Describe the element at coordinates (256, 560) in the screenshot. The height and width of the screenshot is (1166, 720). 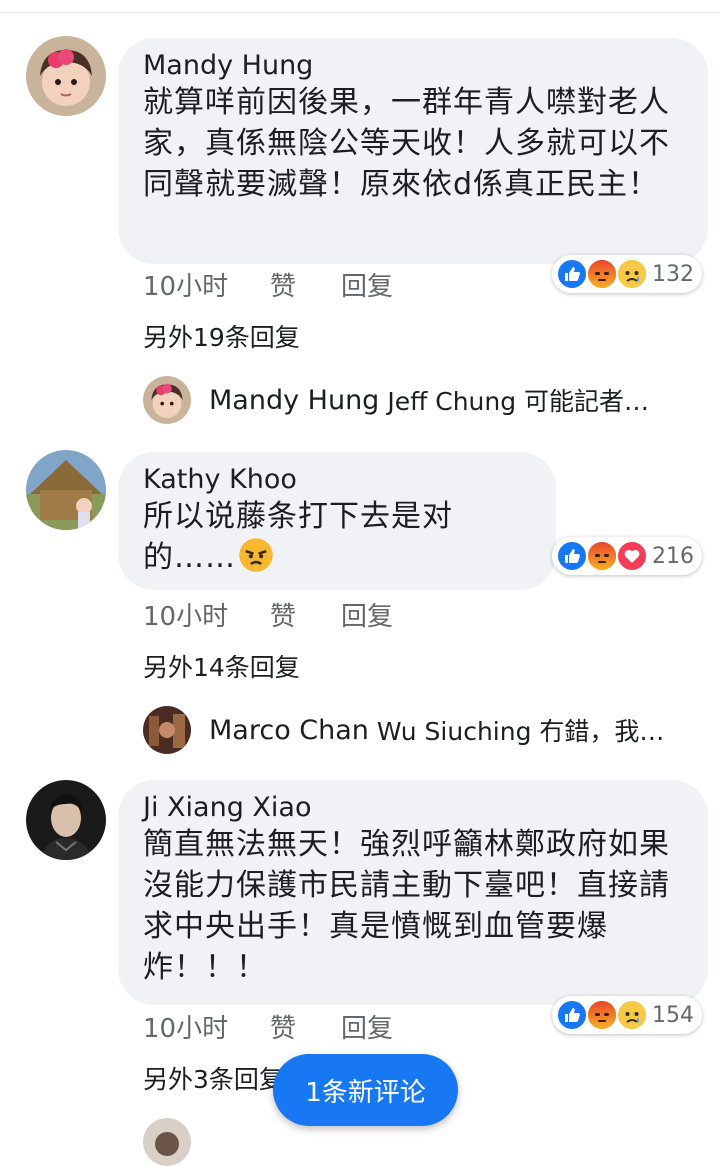
I see `angry-face-emoji` at that location.